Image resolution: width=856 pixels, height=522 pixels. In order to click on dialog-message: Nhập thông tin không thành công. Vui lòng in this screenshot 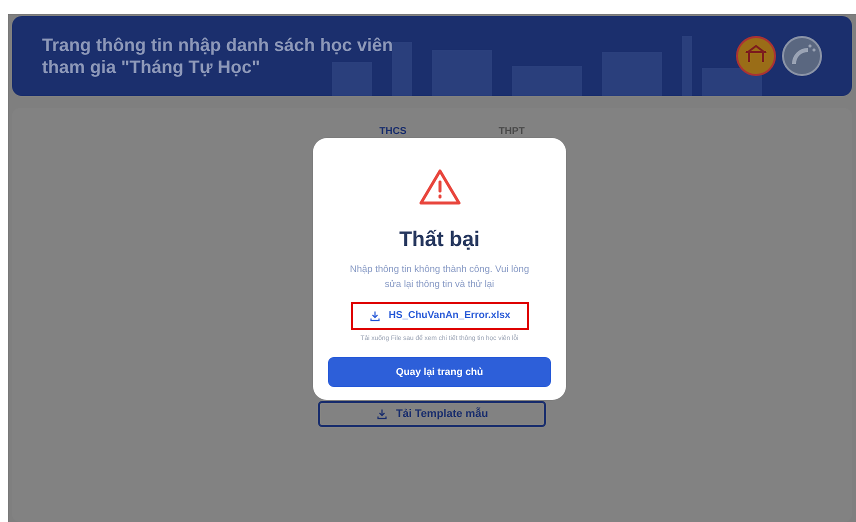, I will do `click(440, 269)`.